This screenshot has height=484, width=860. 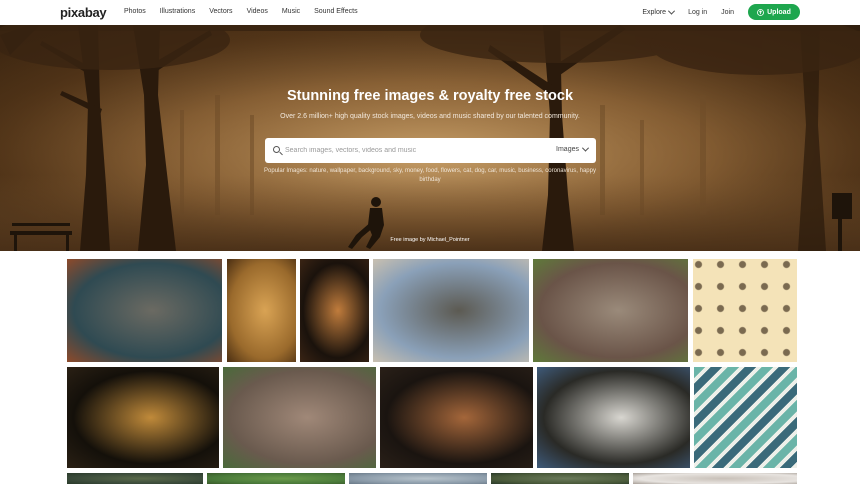 What do you see at coordinates (144, 310) in the screenshot?
I see `gallery-image-rocks-and-sea` at bounding box center [144, 310].